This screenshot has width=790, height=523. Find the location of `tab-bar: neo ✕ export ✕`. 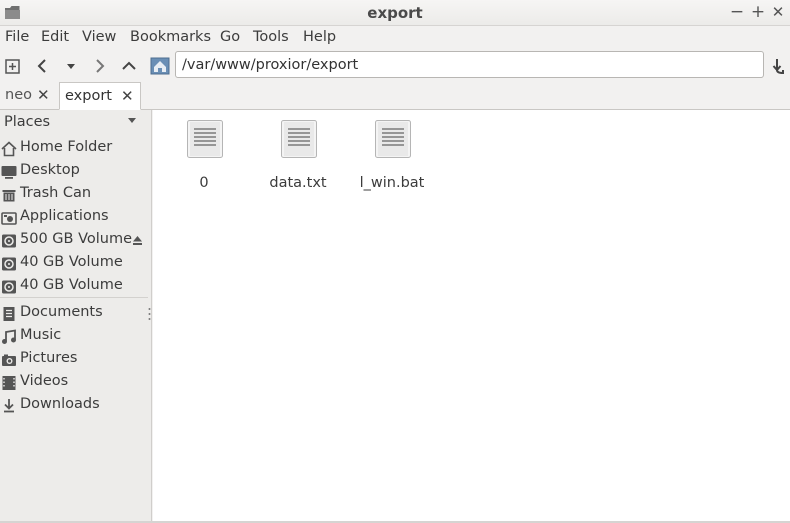

tab-bar: neo ✕ export ✕ is located at coordinates (395, 96).